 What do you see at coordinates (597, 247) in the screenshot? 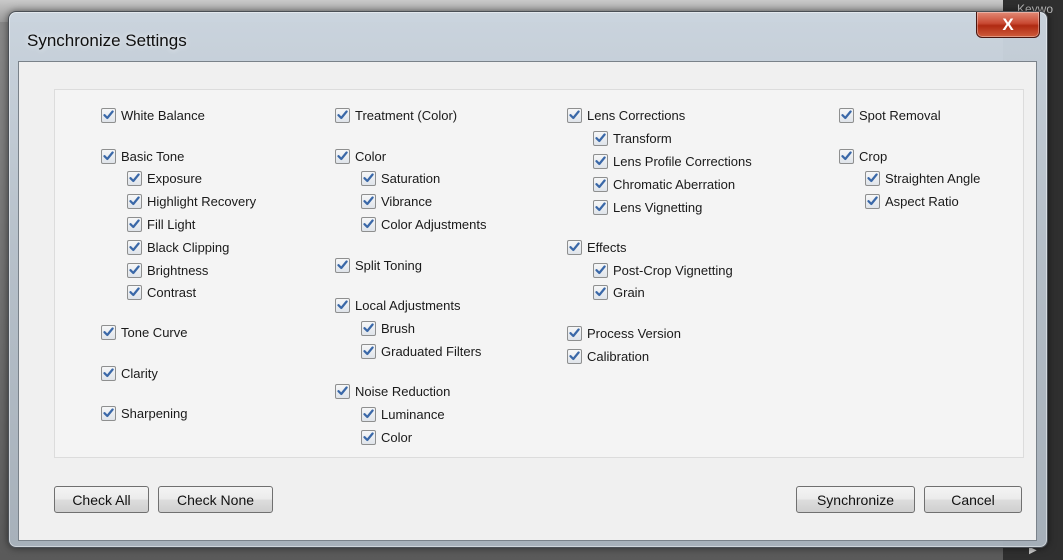
I see `checkbox-row: Effects` at bounding box center [597, 247].